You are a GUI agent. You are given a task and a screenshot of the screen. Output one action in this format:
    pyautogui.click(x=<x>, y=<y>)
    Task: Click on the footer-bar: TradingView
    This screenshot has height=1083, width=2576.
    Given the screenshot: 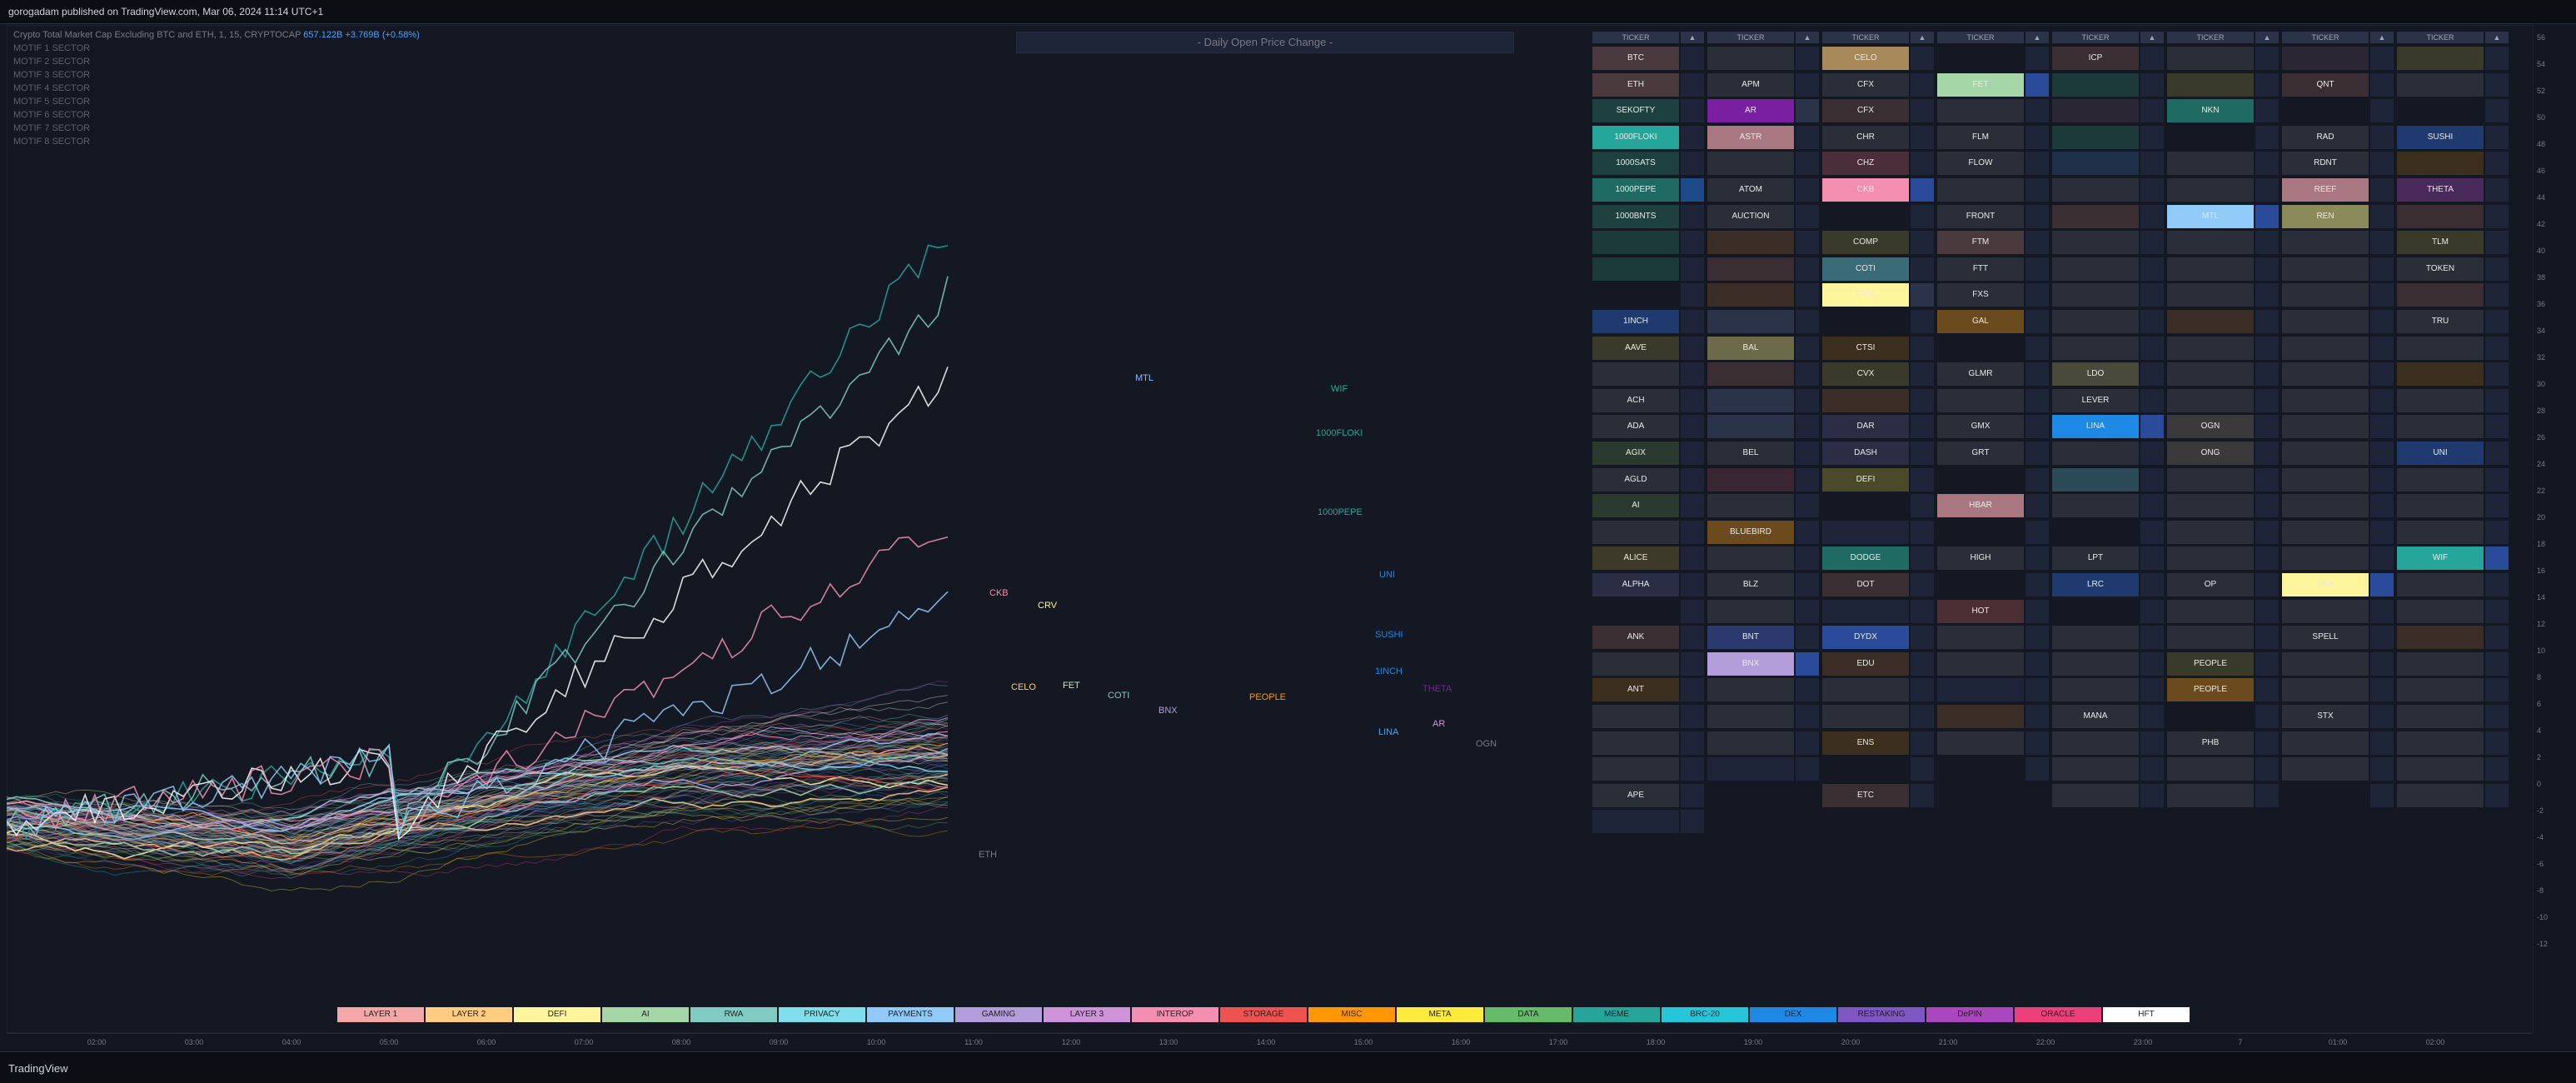 What is the action you would take?
    pyautogui.click(x=1288, y=1067)
    